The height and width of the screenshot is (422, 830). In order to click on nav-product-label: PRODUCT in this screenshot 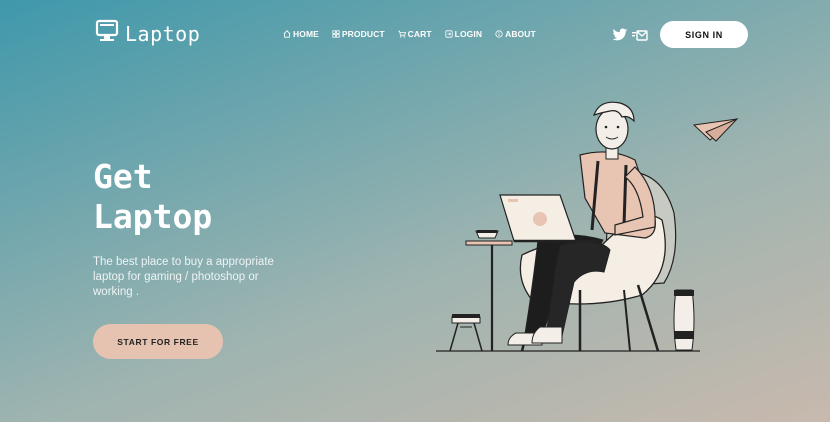, I will do `click(363, 34)`.